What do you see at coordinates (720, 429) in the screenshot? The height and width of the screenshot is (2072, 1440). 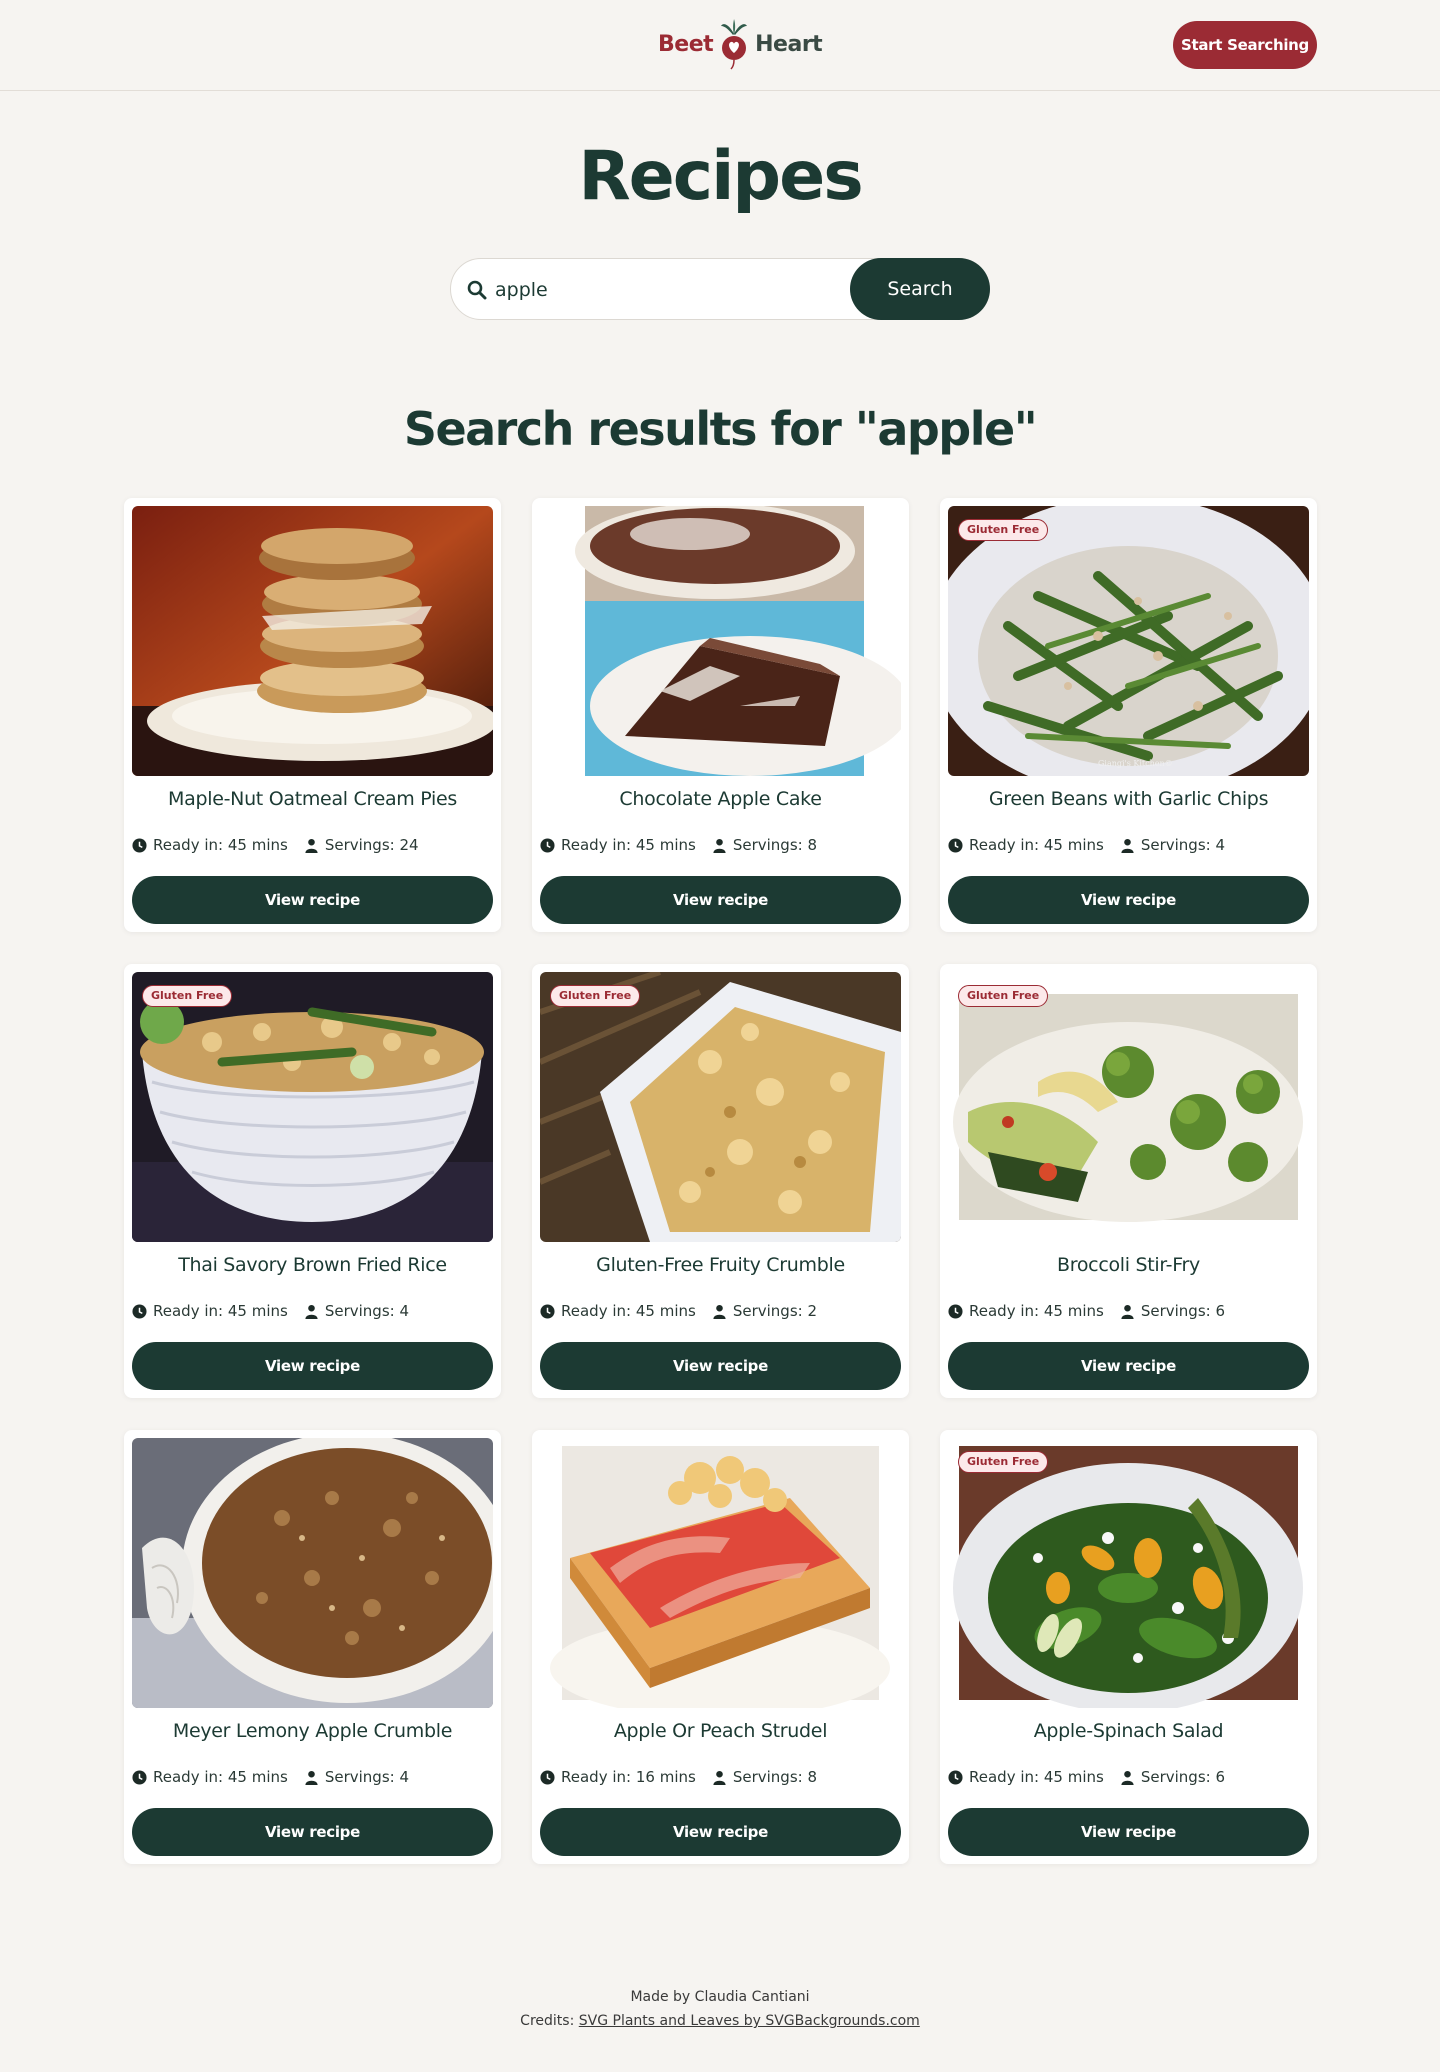 I see `results-heading: Search results for "apple"` at bounding box center [720, 429].